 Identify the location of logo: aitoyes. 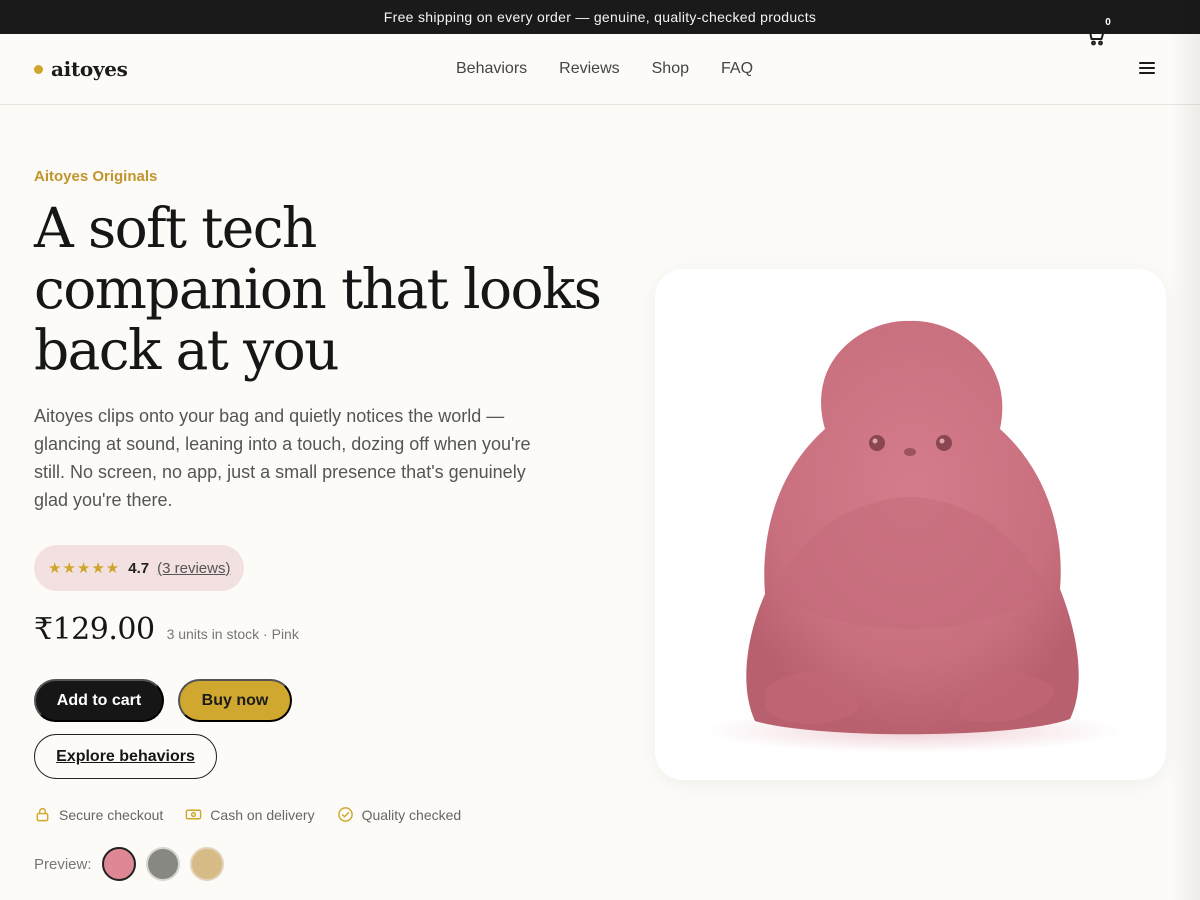
(81, 69).